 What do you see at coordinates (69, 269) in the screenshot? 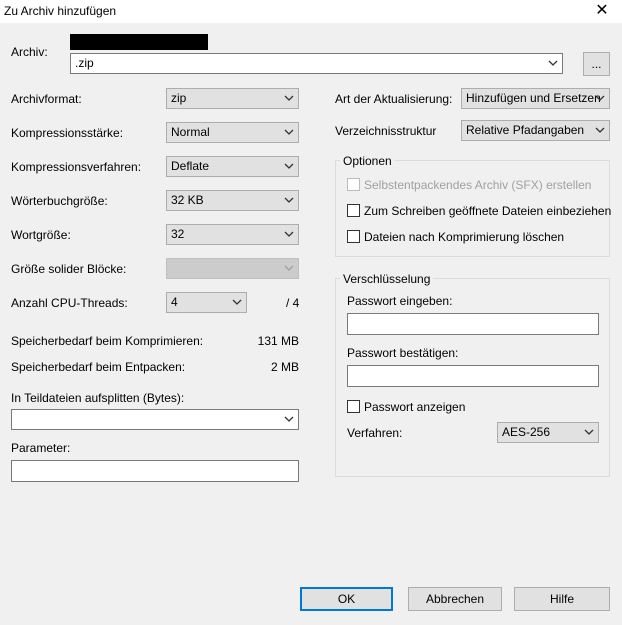
I see `solid-label: Größe solider Blöcke:` at bounding box center [69, 269].